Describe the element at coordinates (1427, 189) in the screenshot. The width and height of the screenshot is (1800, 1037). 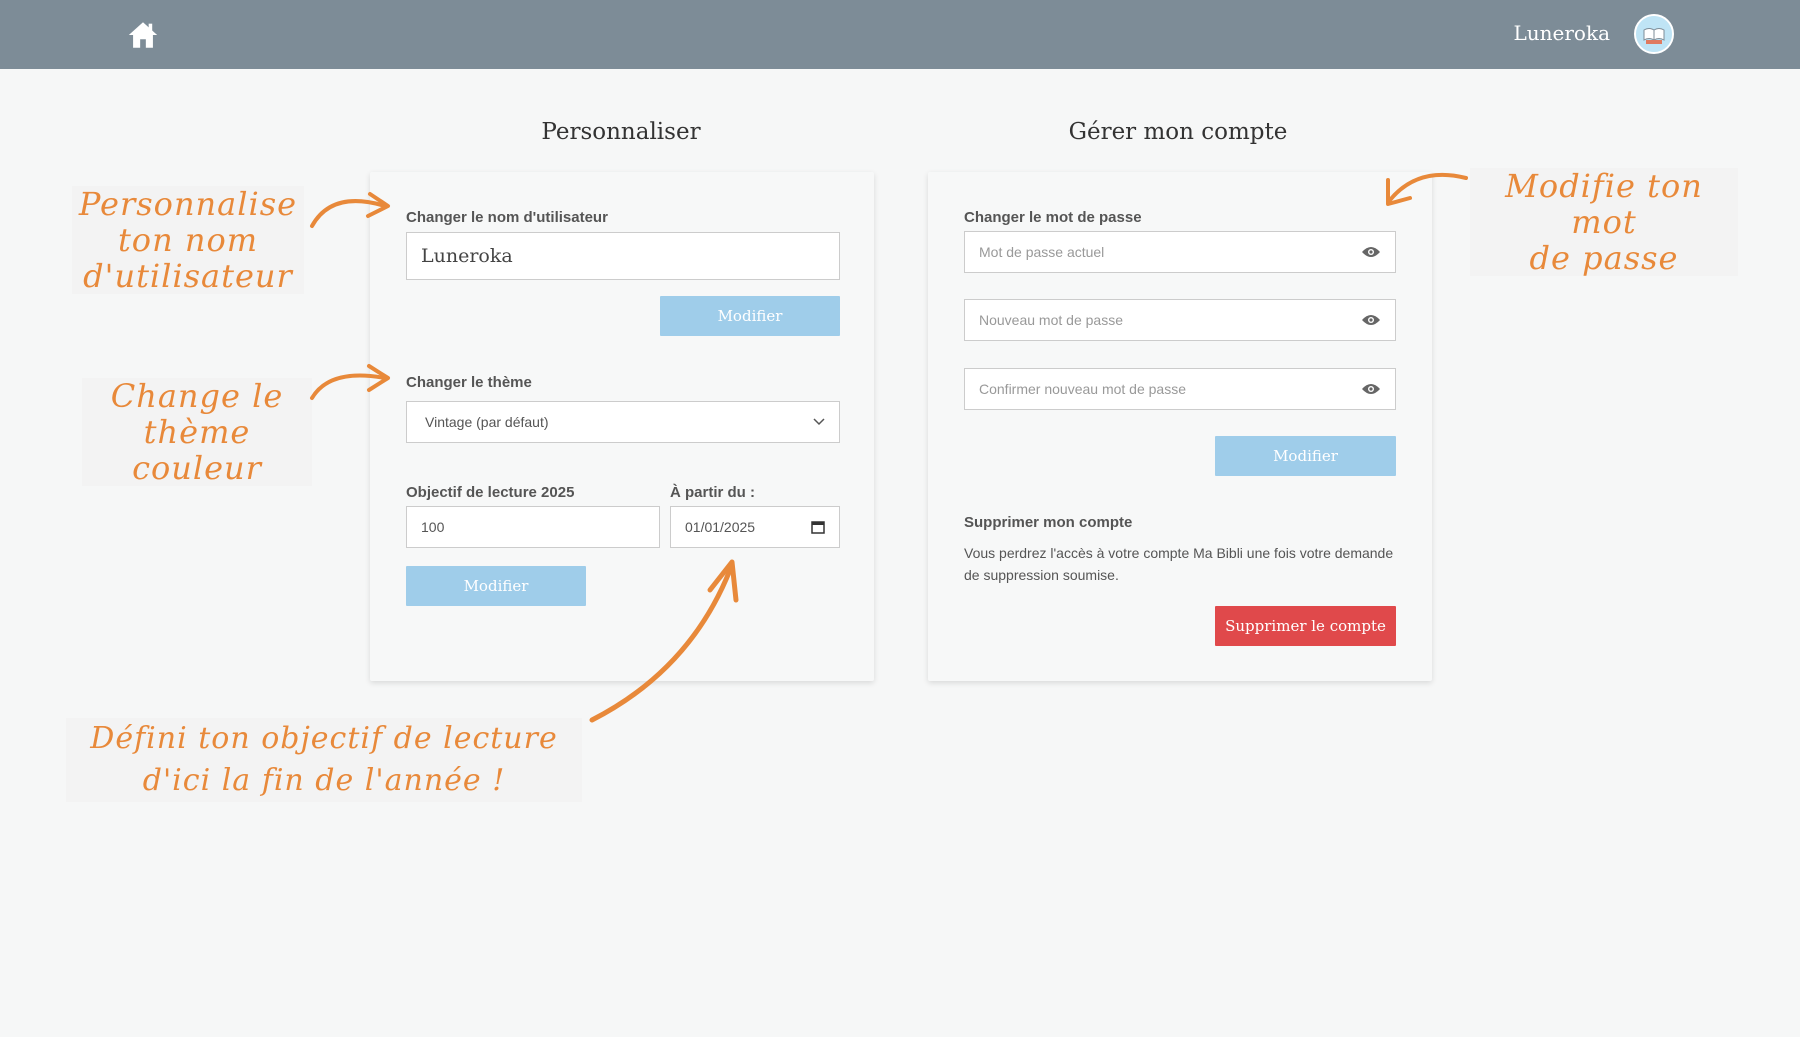
I see `password-arrow` at that location.